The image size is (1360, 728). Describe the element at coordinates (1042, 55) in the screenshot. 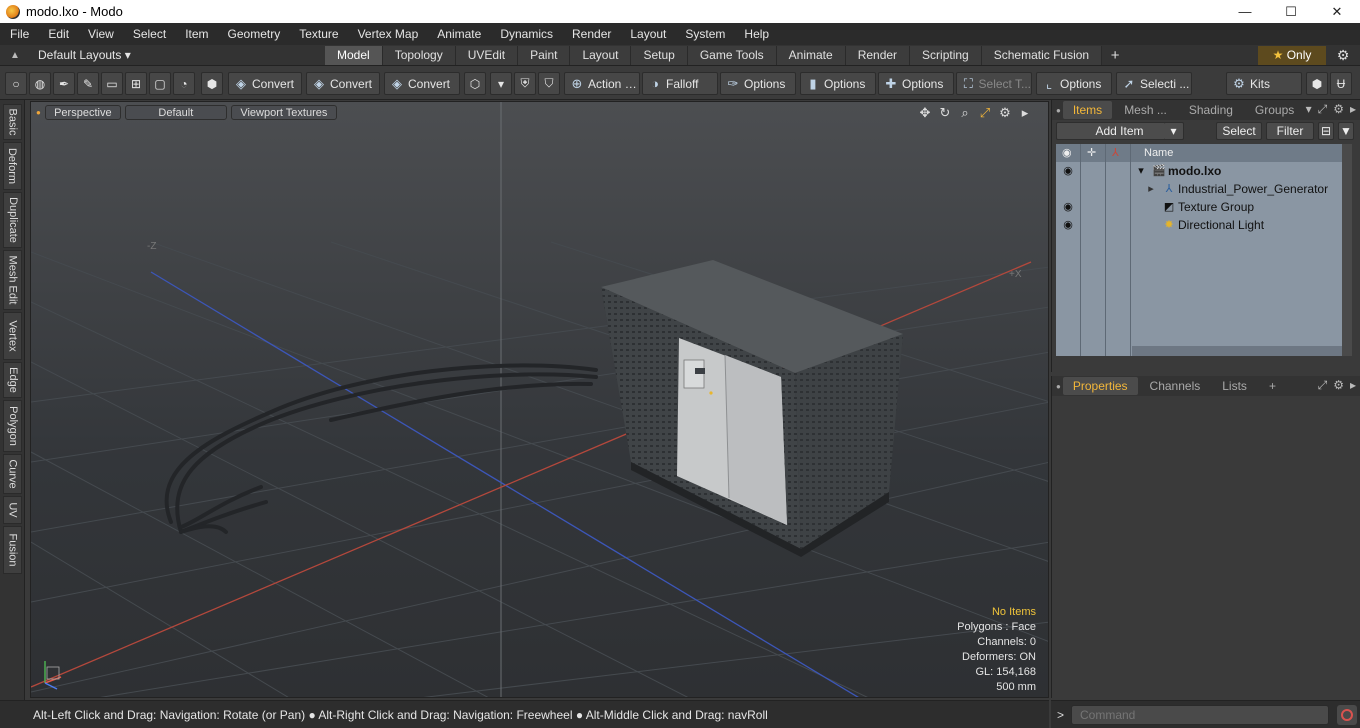

I see `tab-schematic-fusion: Schematic Fusion` at that location.